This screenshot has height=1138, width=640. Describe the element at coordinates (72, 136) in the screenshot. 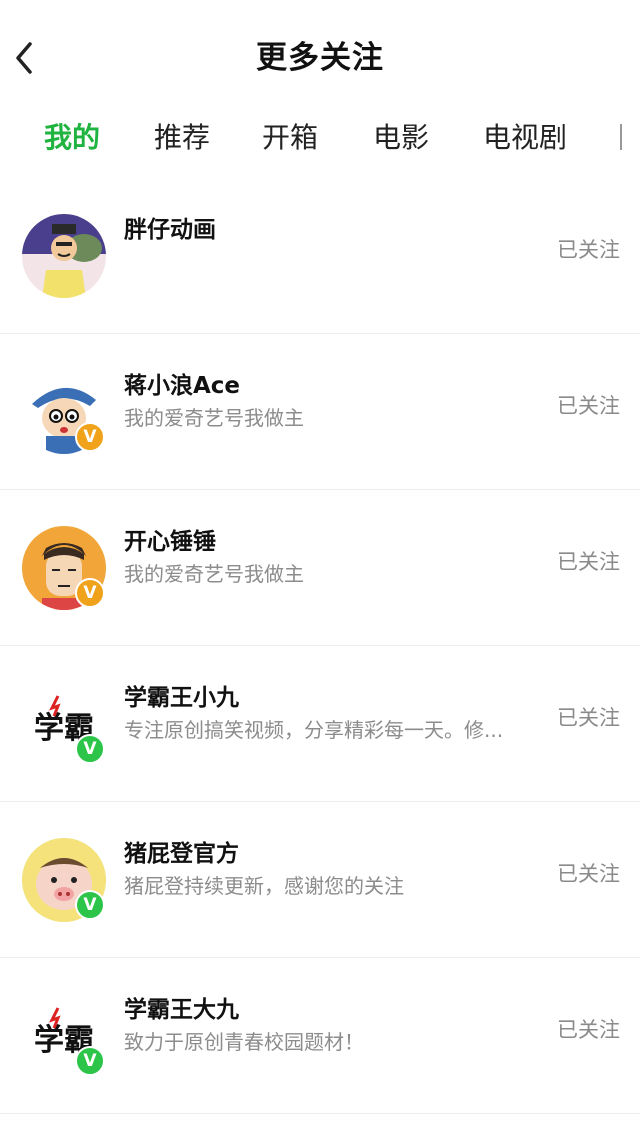

I see `tab-mine: 我的` at that location.